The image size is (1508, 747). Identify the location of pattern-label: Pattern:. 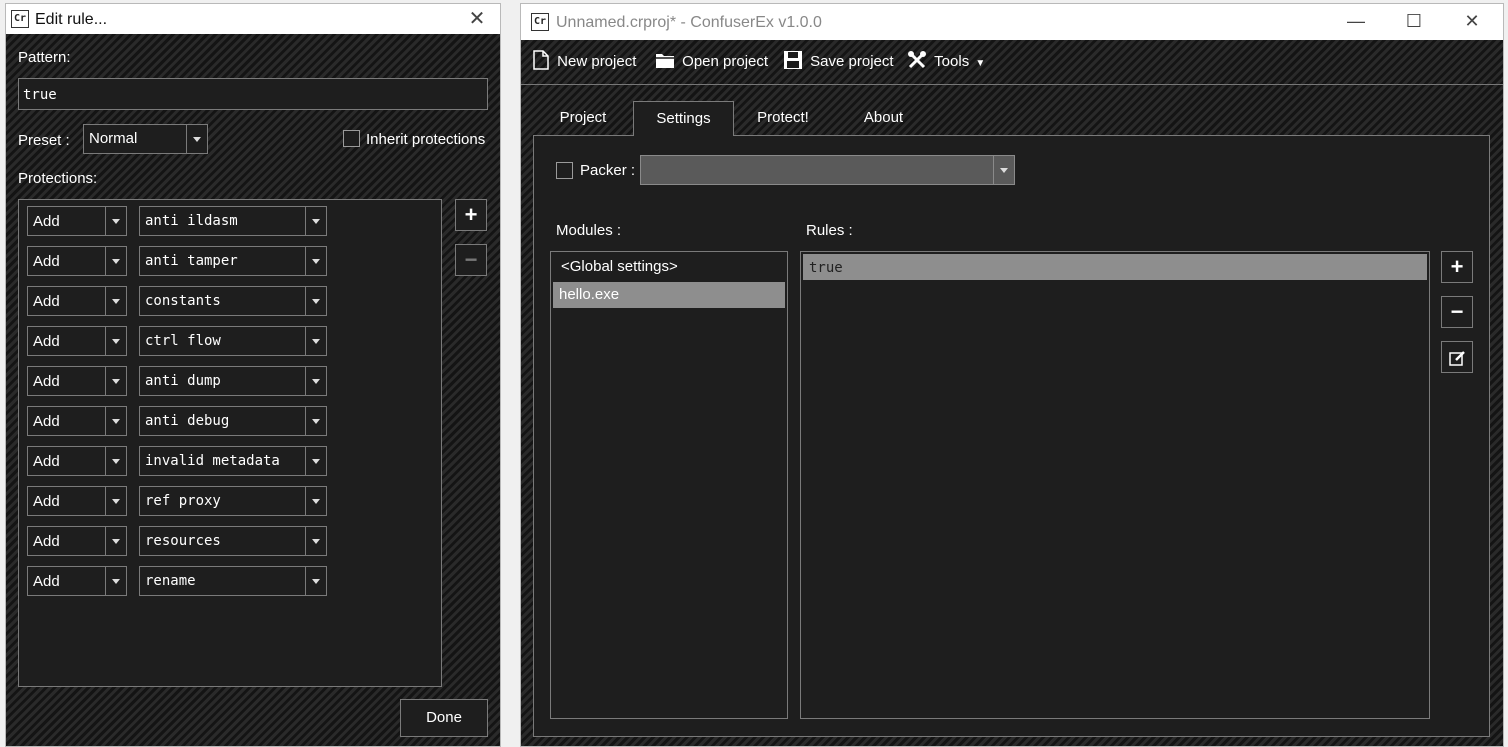
(44, 57).